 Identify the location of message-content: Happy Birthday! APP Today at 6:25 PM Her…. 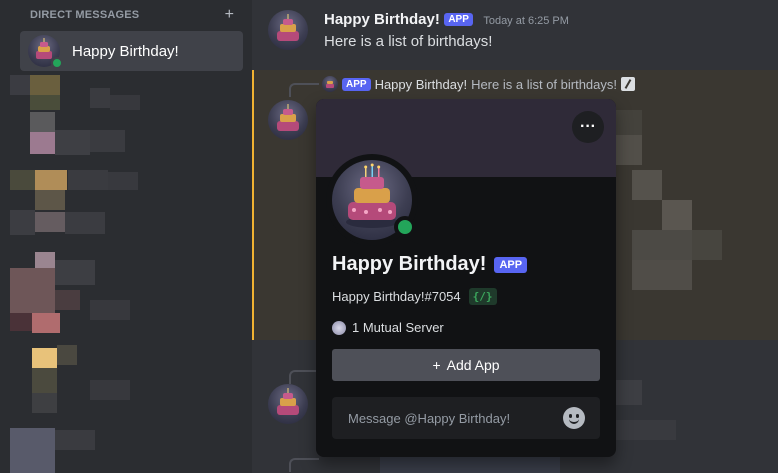
(446, 30).